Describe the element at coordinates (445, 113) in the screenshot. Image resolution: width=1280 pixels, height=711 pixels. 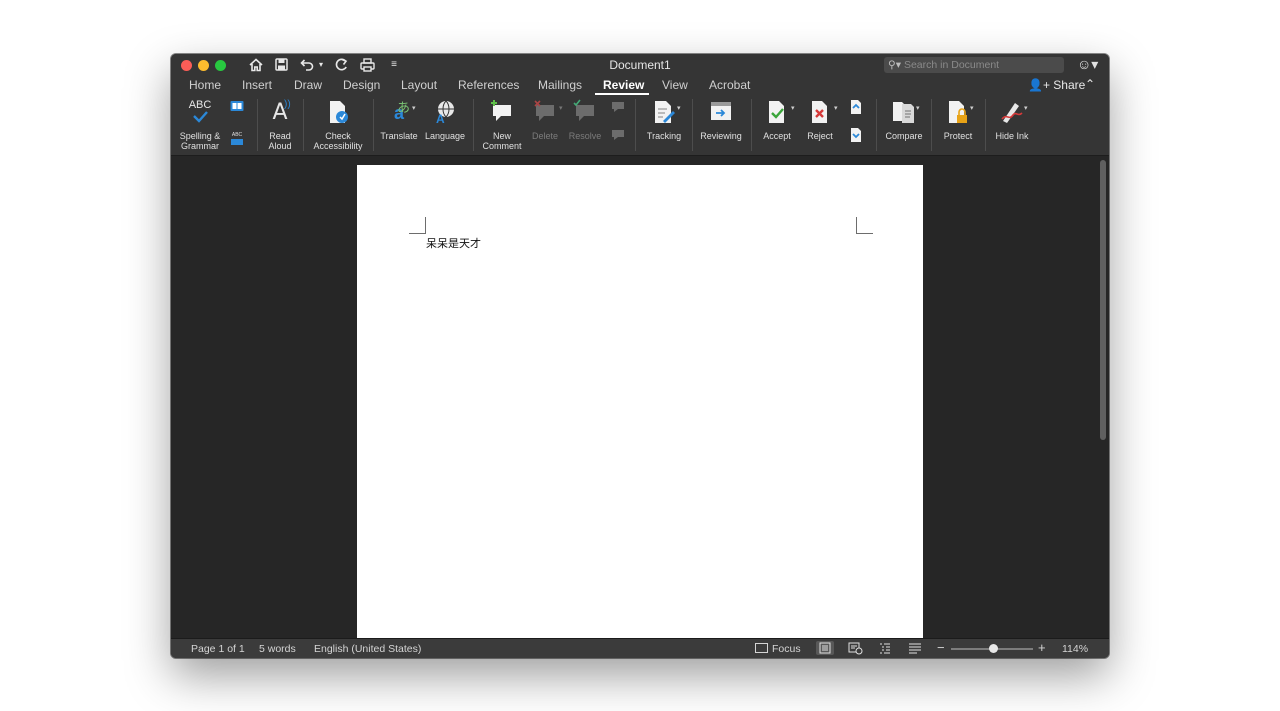
I see `language-globe-icon: A` at that location.